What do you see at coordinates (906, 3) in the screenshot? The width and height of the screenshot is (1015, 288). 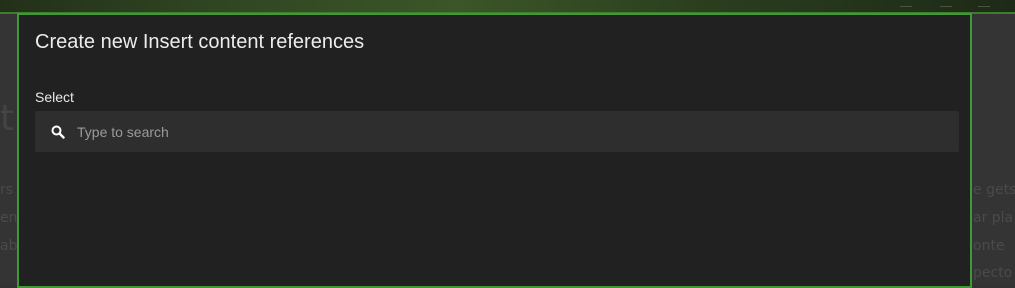 I see `nav-icon` at bounding box center [906, 3].